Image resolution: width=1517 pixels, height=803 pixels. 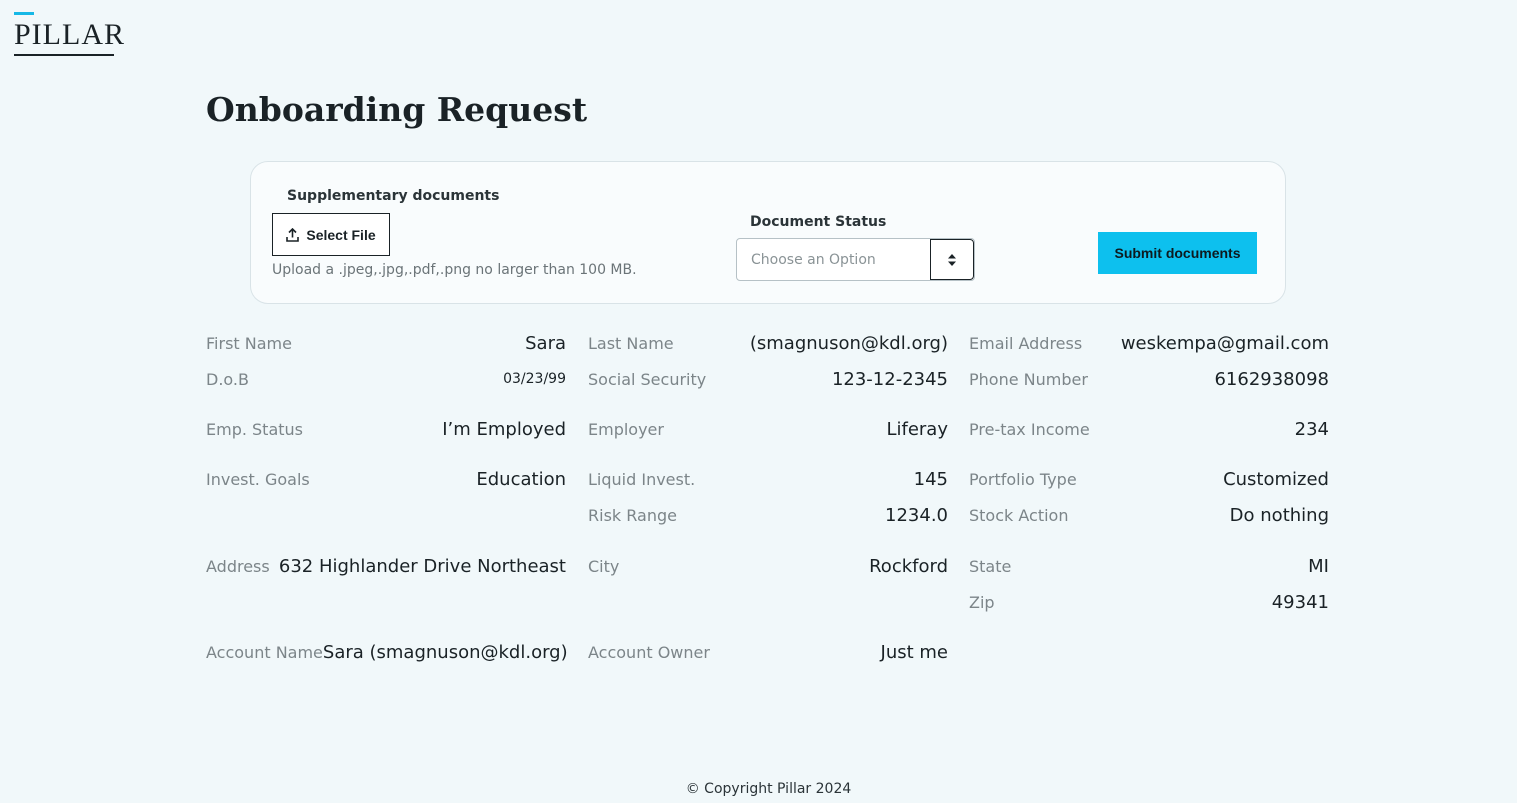 I want to click on select-file-label: Select File, so click(x=341, y=234).